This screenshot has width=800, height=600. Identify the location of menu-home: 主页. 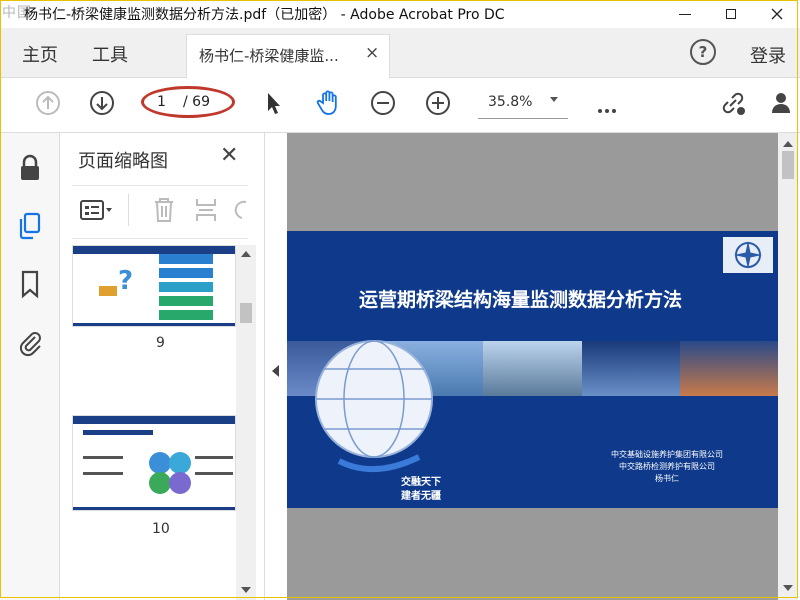
(40, 54).